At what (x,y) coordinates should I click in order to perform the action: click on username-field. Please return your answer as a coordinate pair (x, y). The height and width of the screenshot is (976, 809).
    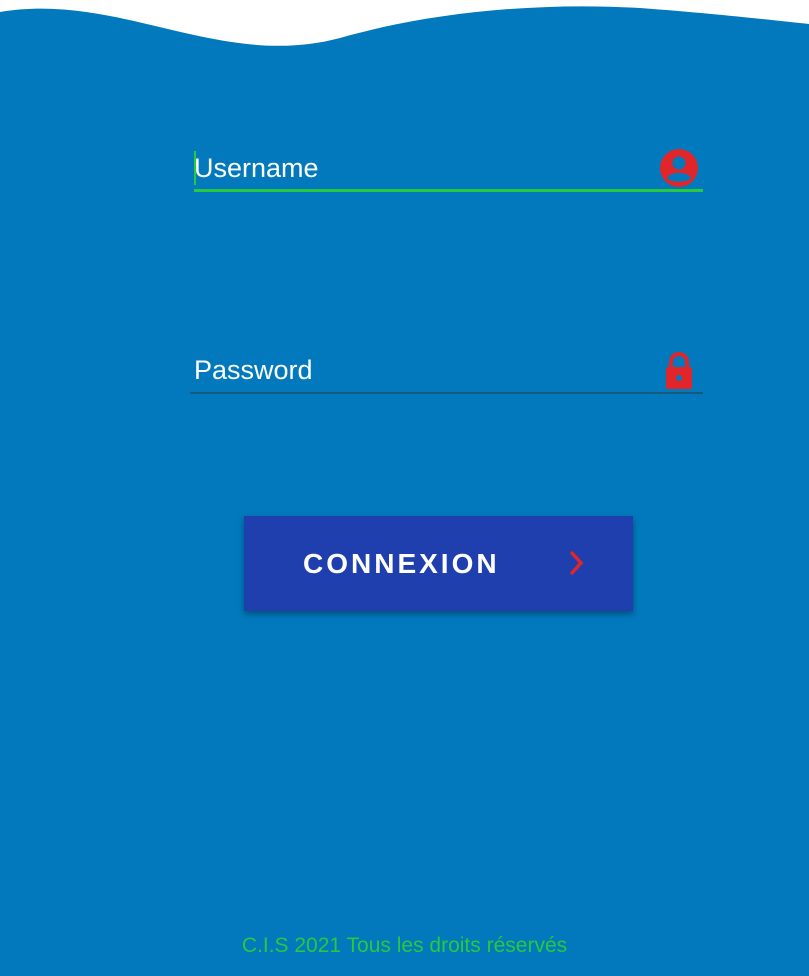
    Looking at the image, I should click on (446, 169).